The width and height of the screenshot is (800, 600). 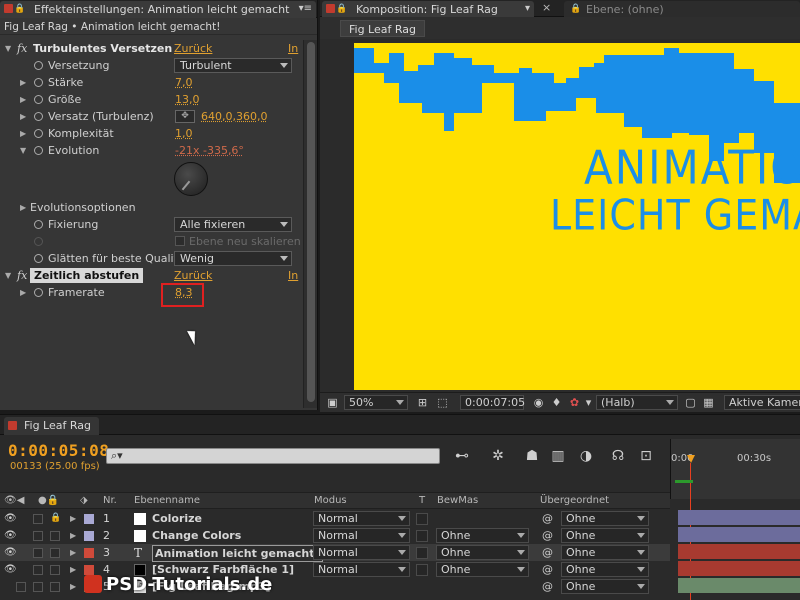 I want to click on crosshair-icon: ✥, so click(x=185, y=116).